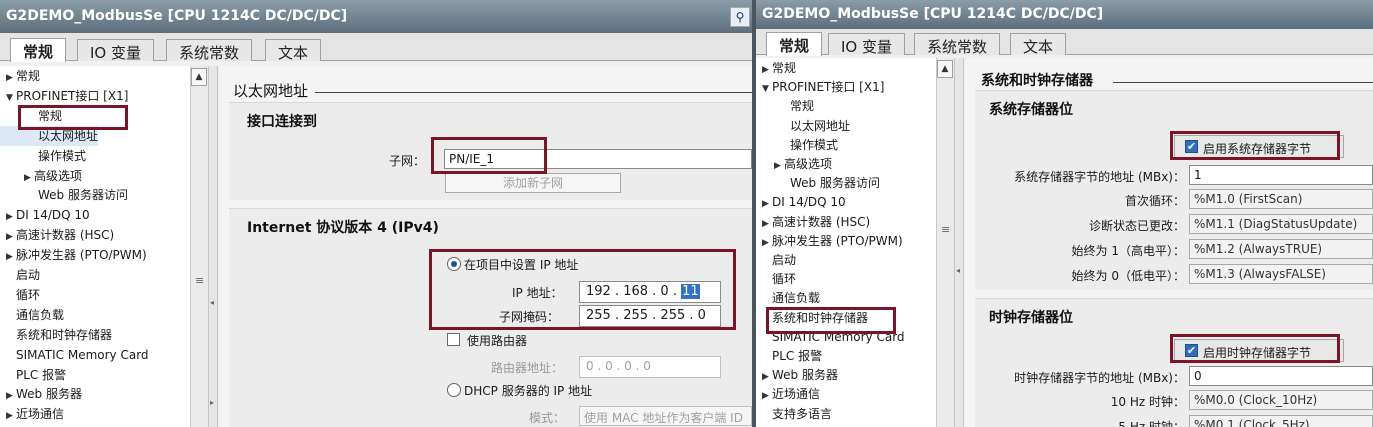 The width and height of the screenshot is (1373, 427). I want to click on tree-item-label: 系统和时钟存储器, so click(820, 317).